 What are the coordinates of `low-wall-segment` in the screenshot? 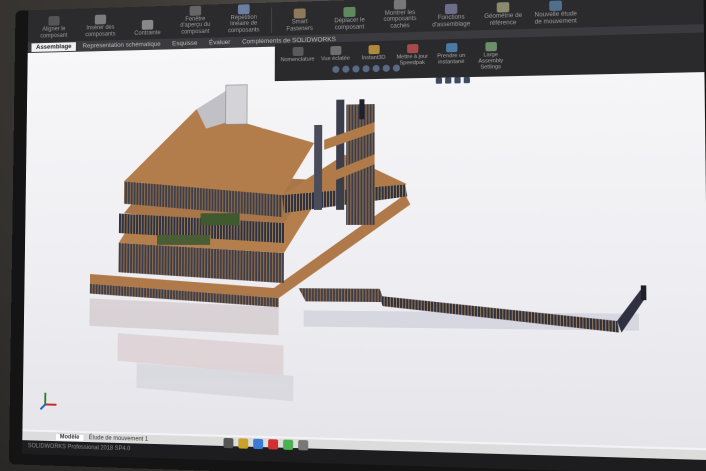 It's located at (341, 295).